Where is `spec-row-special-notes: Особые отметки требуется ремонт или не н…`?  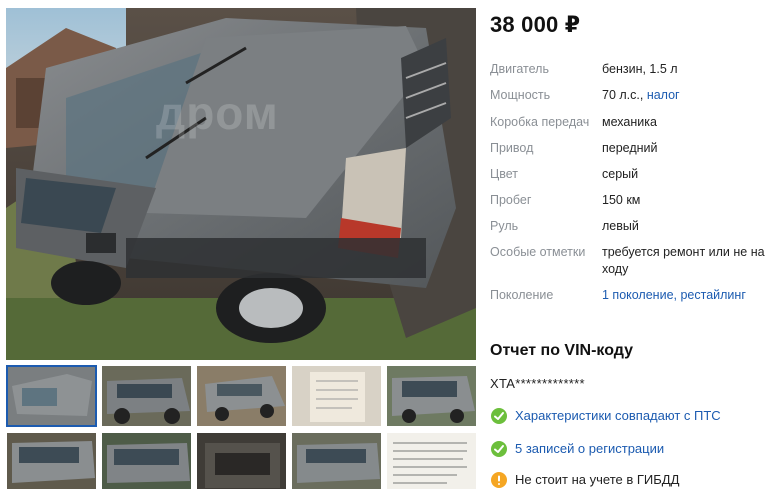 spec-row-special-notes: Особые отметки требуется ремонт или не н… is located at coordinates (630, 262).